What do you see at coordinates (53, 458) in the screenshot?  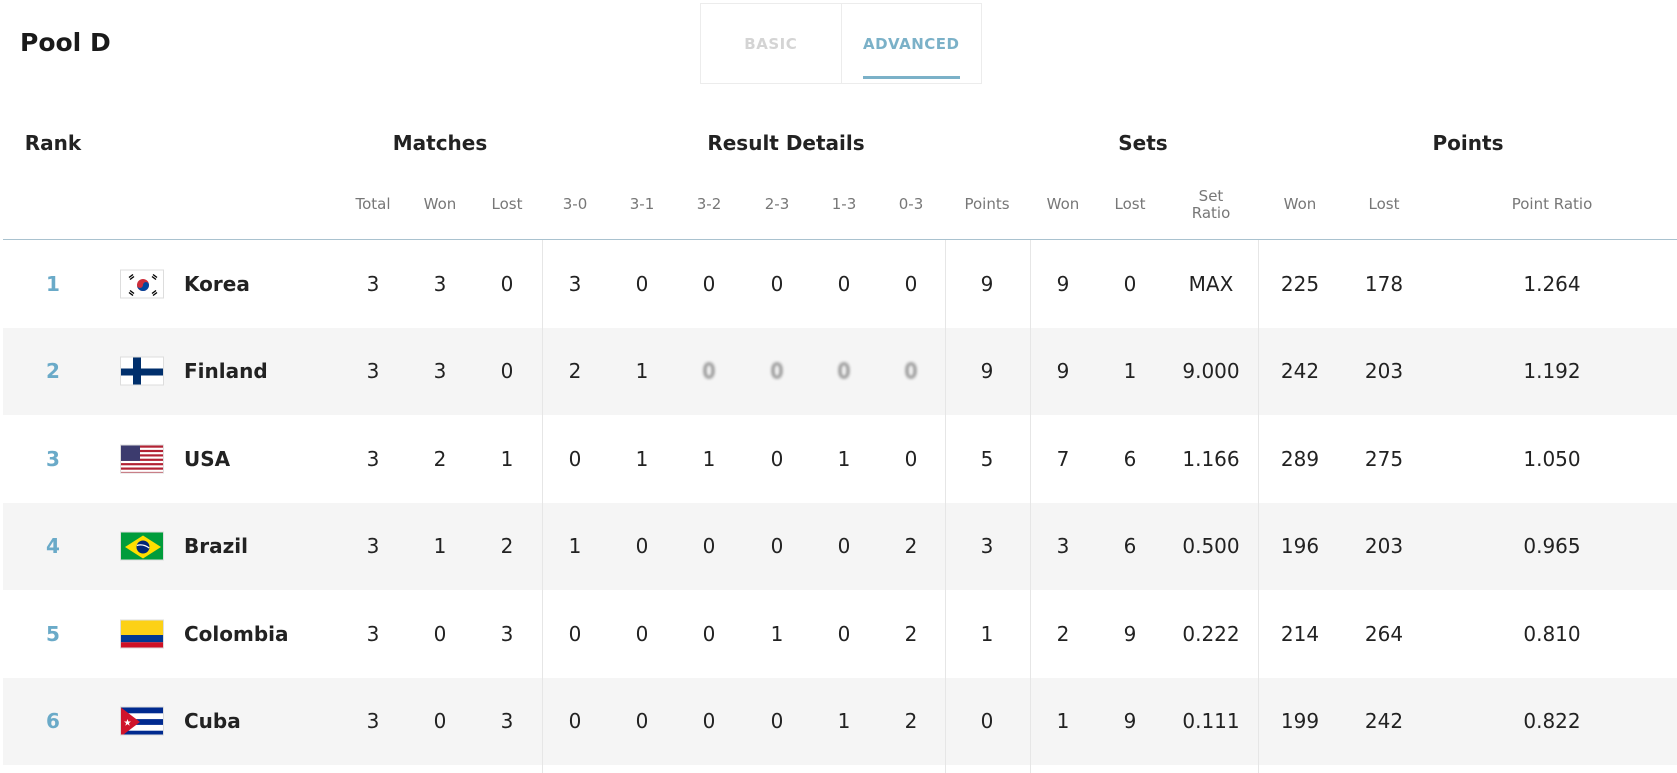 I see `rank-cell: 3` at bounding box center [53, 458].